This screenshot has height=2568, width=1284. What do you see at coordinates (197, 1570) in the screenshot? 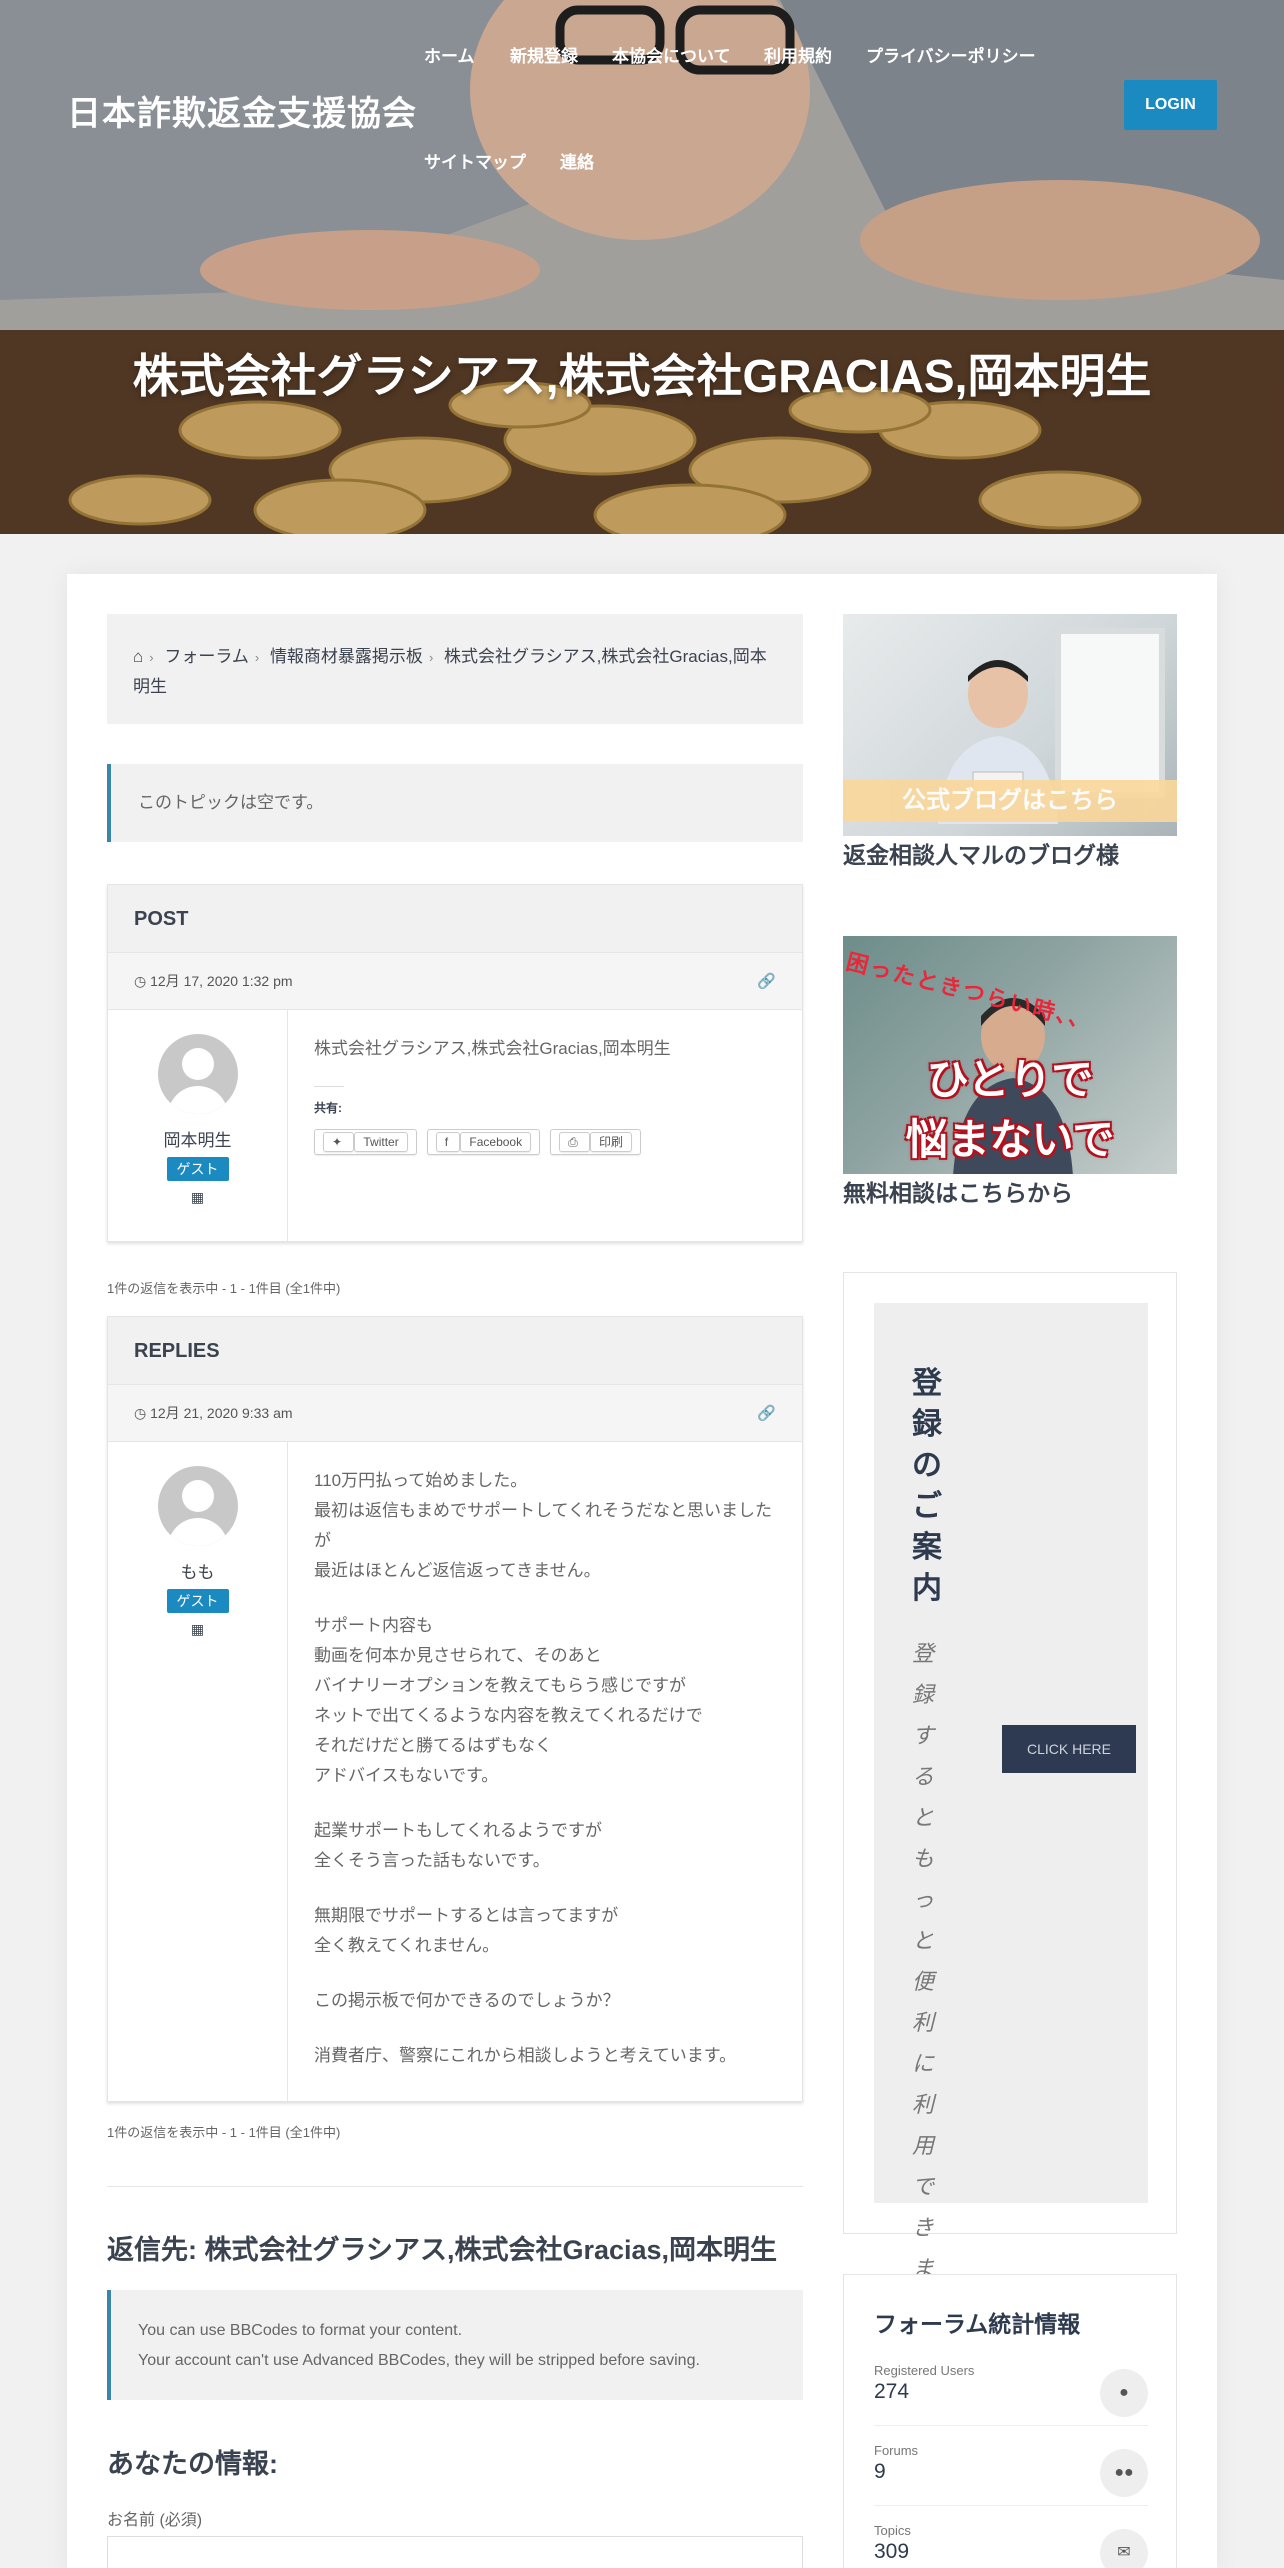
I see `author-name: もも` at bounding box center [197, 1570].